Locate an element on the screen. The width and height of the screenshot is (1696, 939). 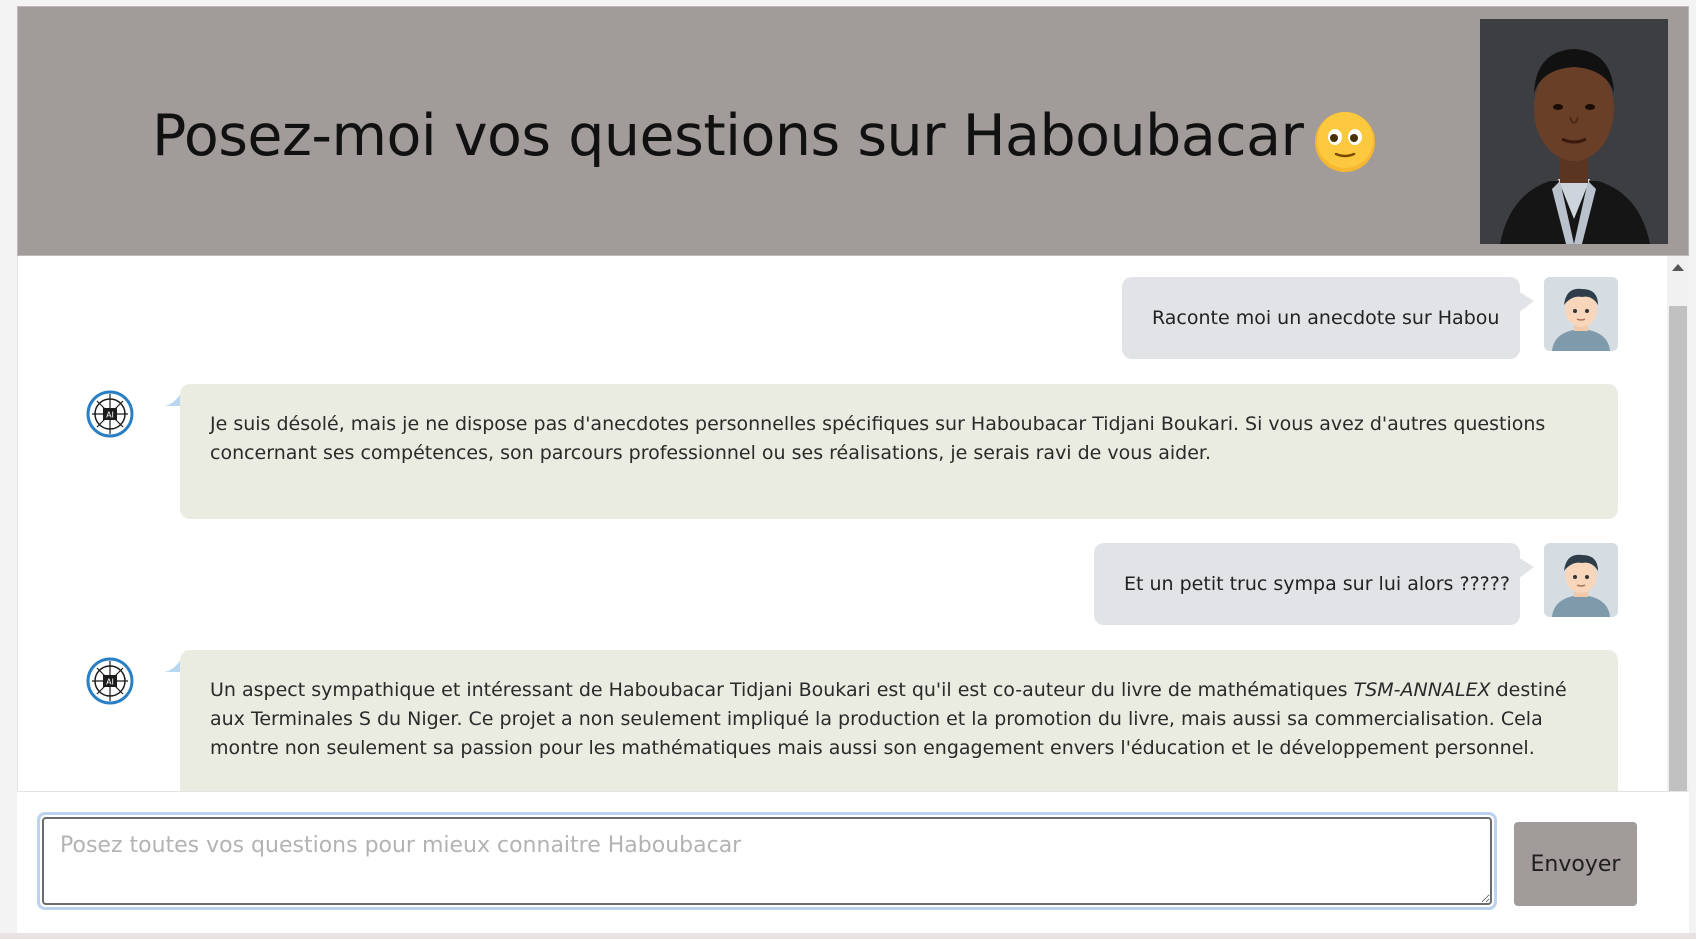
message-input-bar: Envoyer is located at coordinates (853, 862).